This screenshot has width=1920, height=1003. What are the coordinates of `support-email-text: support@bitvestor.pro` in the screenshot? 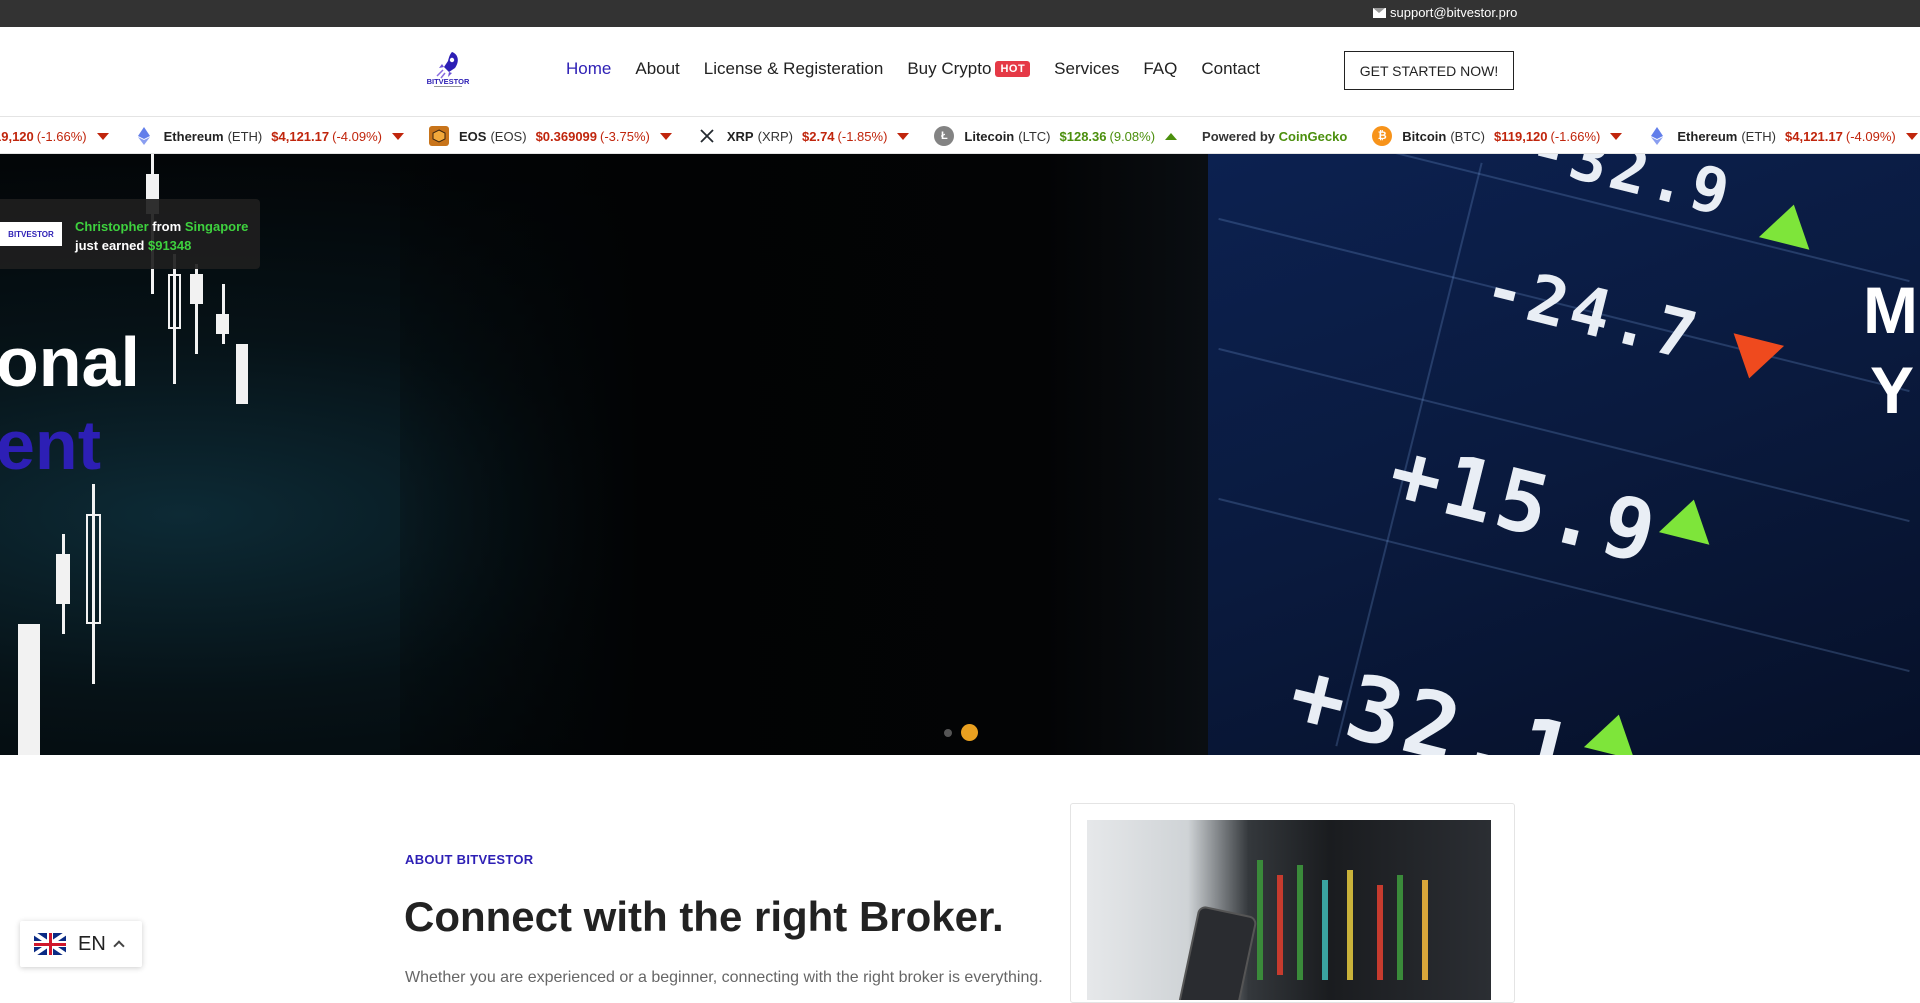 It's located at (1454, 12).